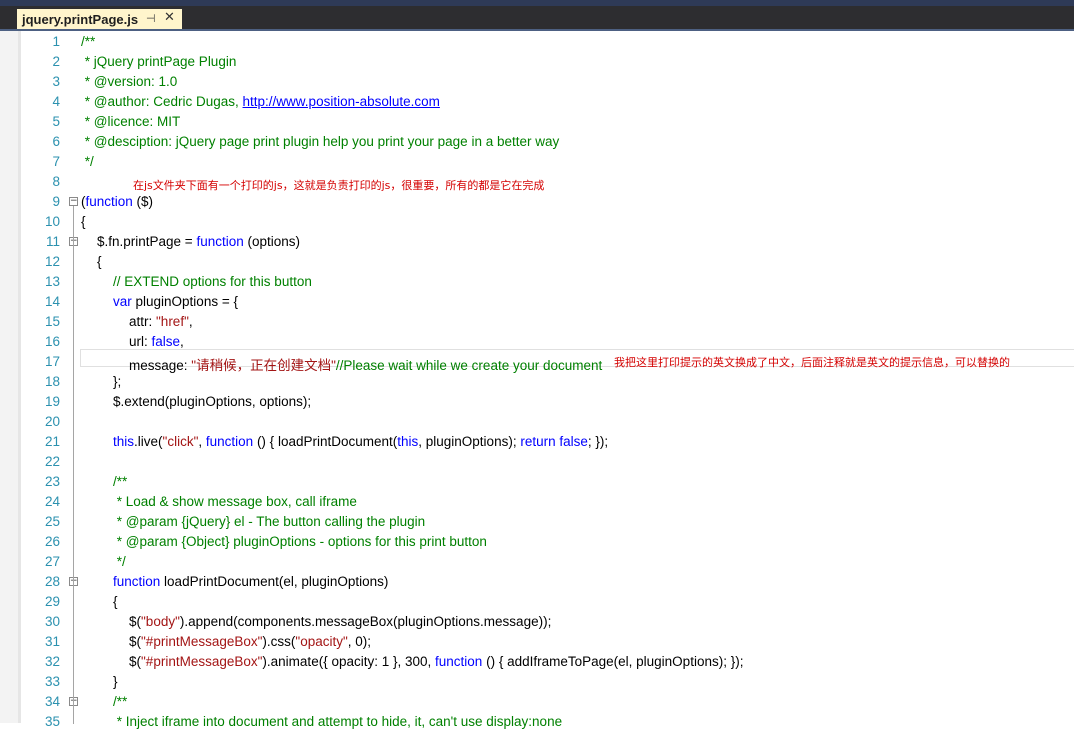 This screenshot has width=1074, height=732. I want to click on code-token: };, so click(117, 381).